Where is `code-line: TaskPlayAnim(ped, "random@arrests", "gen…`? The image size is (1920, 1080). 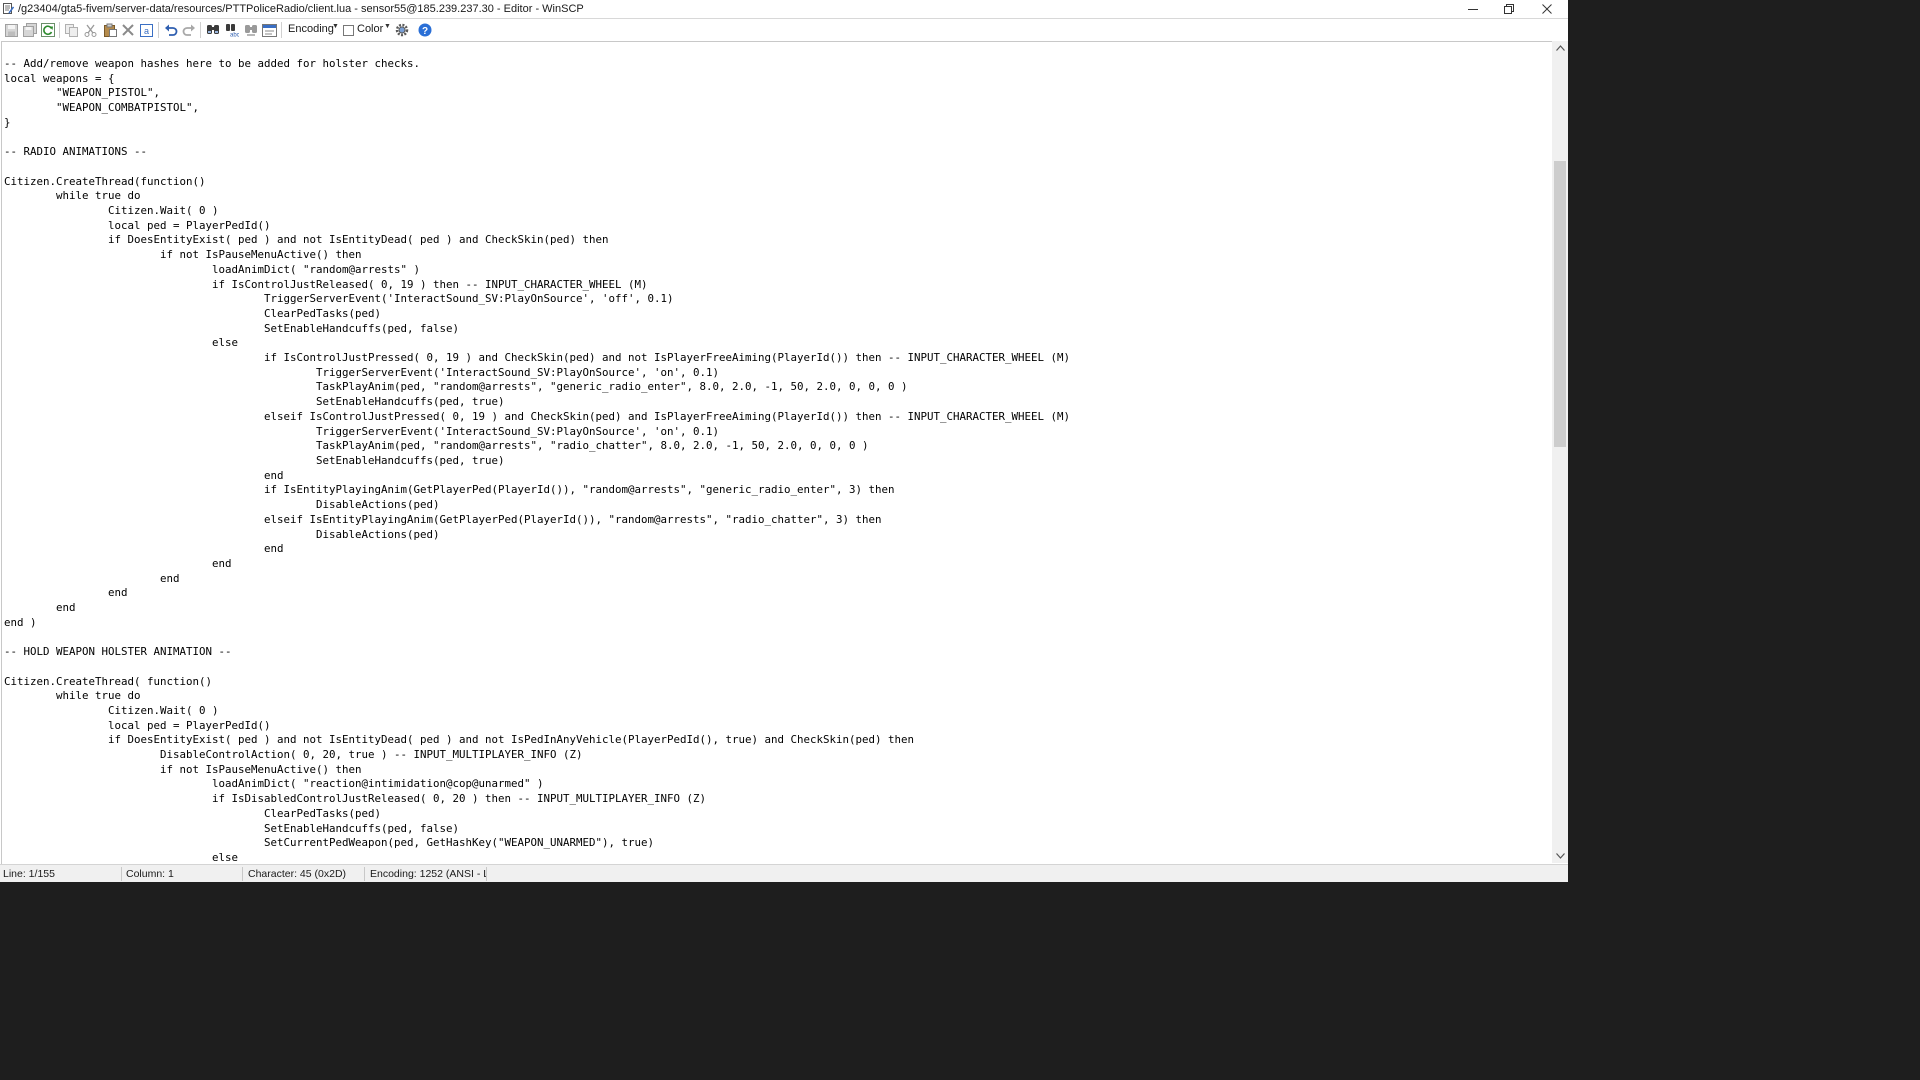
code-line: TaskPlayAnim(ped, "random@arrests", "gen… is located at coordinates (456, 387).